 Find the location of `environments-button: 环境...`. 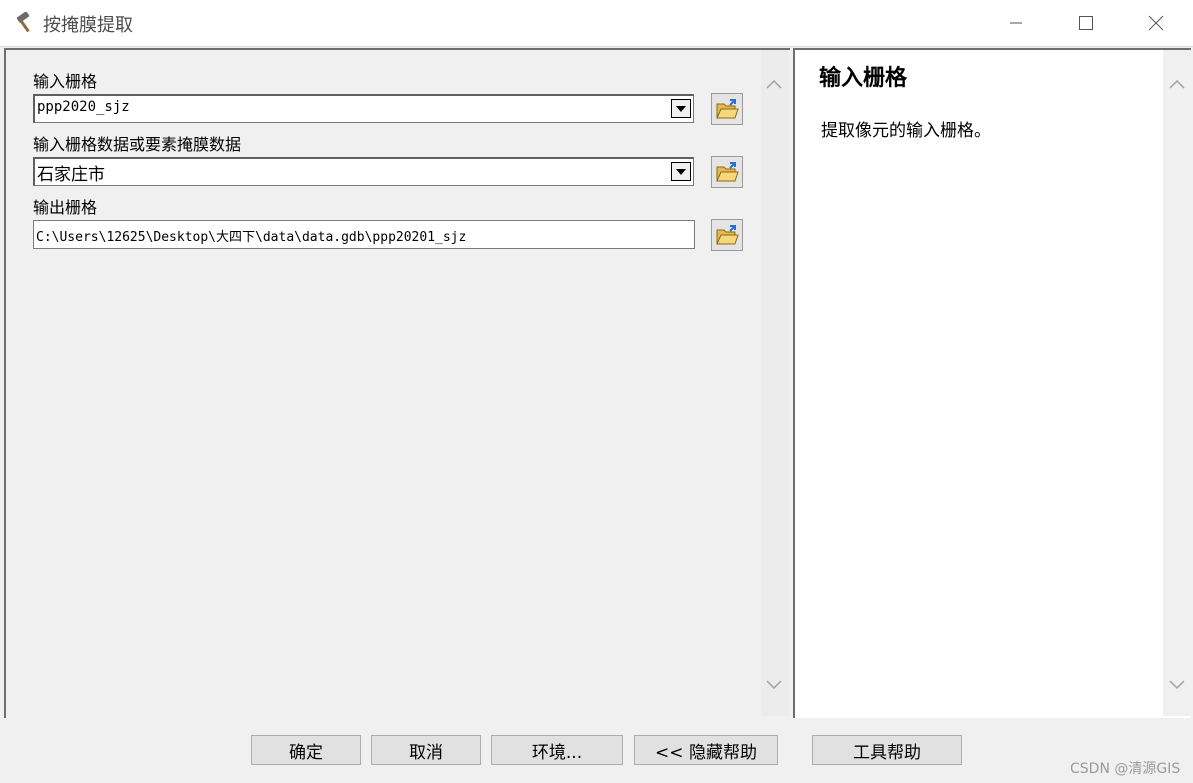

environments-button: 环境... is located at coordinates (557, 750).